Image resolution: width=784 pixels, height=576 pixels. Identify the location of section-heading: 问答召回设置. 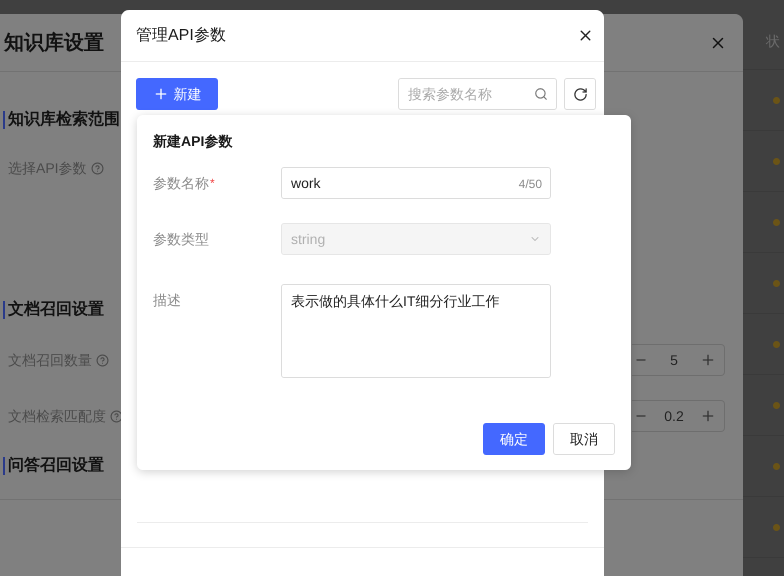
(56, 466).